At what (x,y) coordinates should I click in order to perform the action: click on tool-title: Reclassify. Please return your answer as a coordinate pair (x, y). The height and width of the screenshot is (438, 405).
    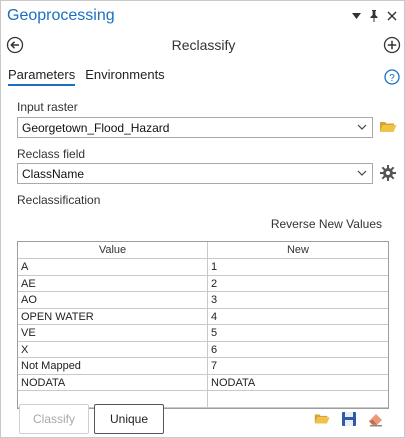
    Looking at the image, I should click on (203, 45).